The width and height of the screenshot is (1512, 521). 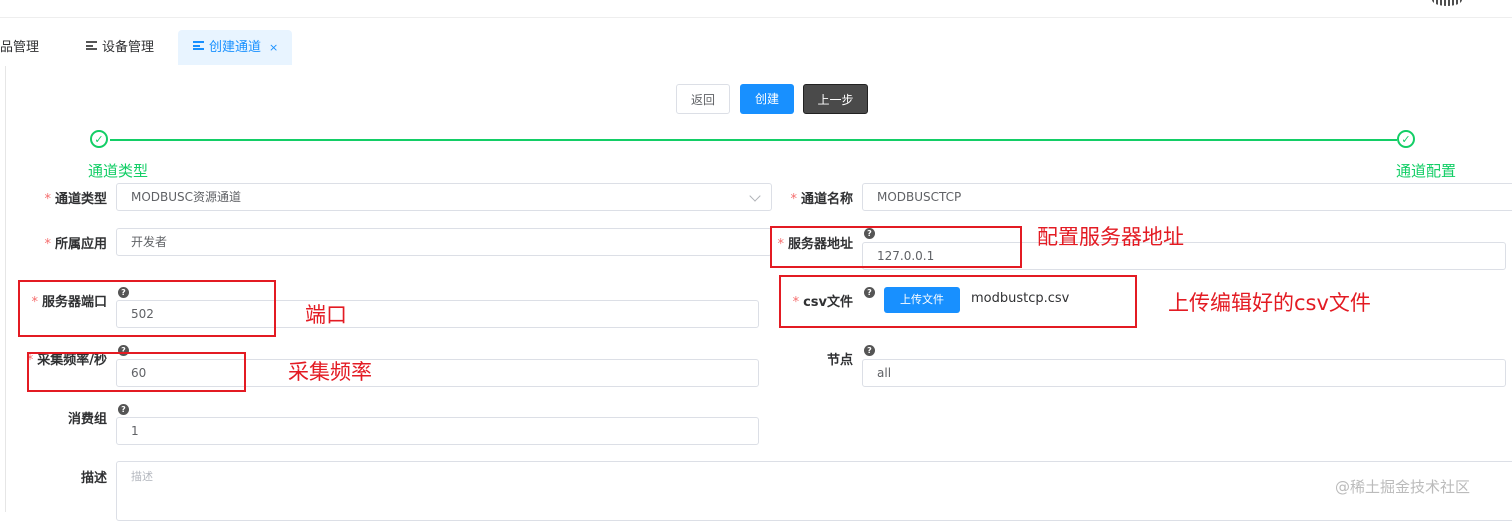 What do you see at coordinates (273, 47) in the screenshot?
I see `close-icon: ×` at bounding box center [273, 47].